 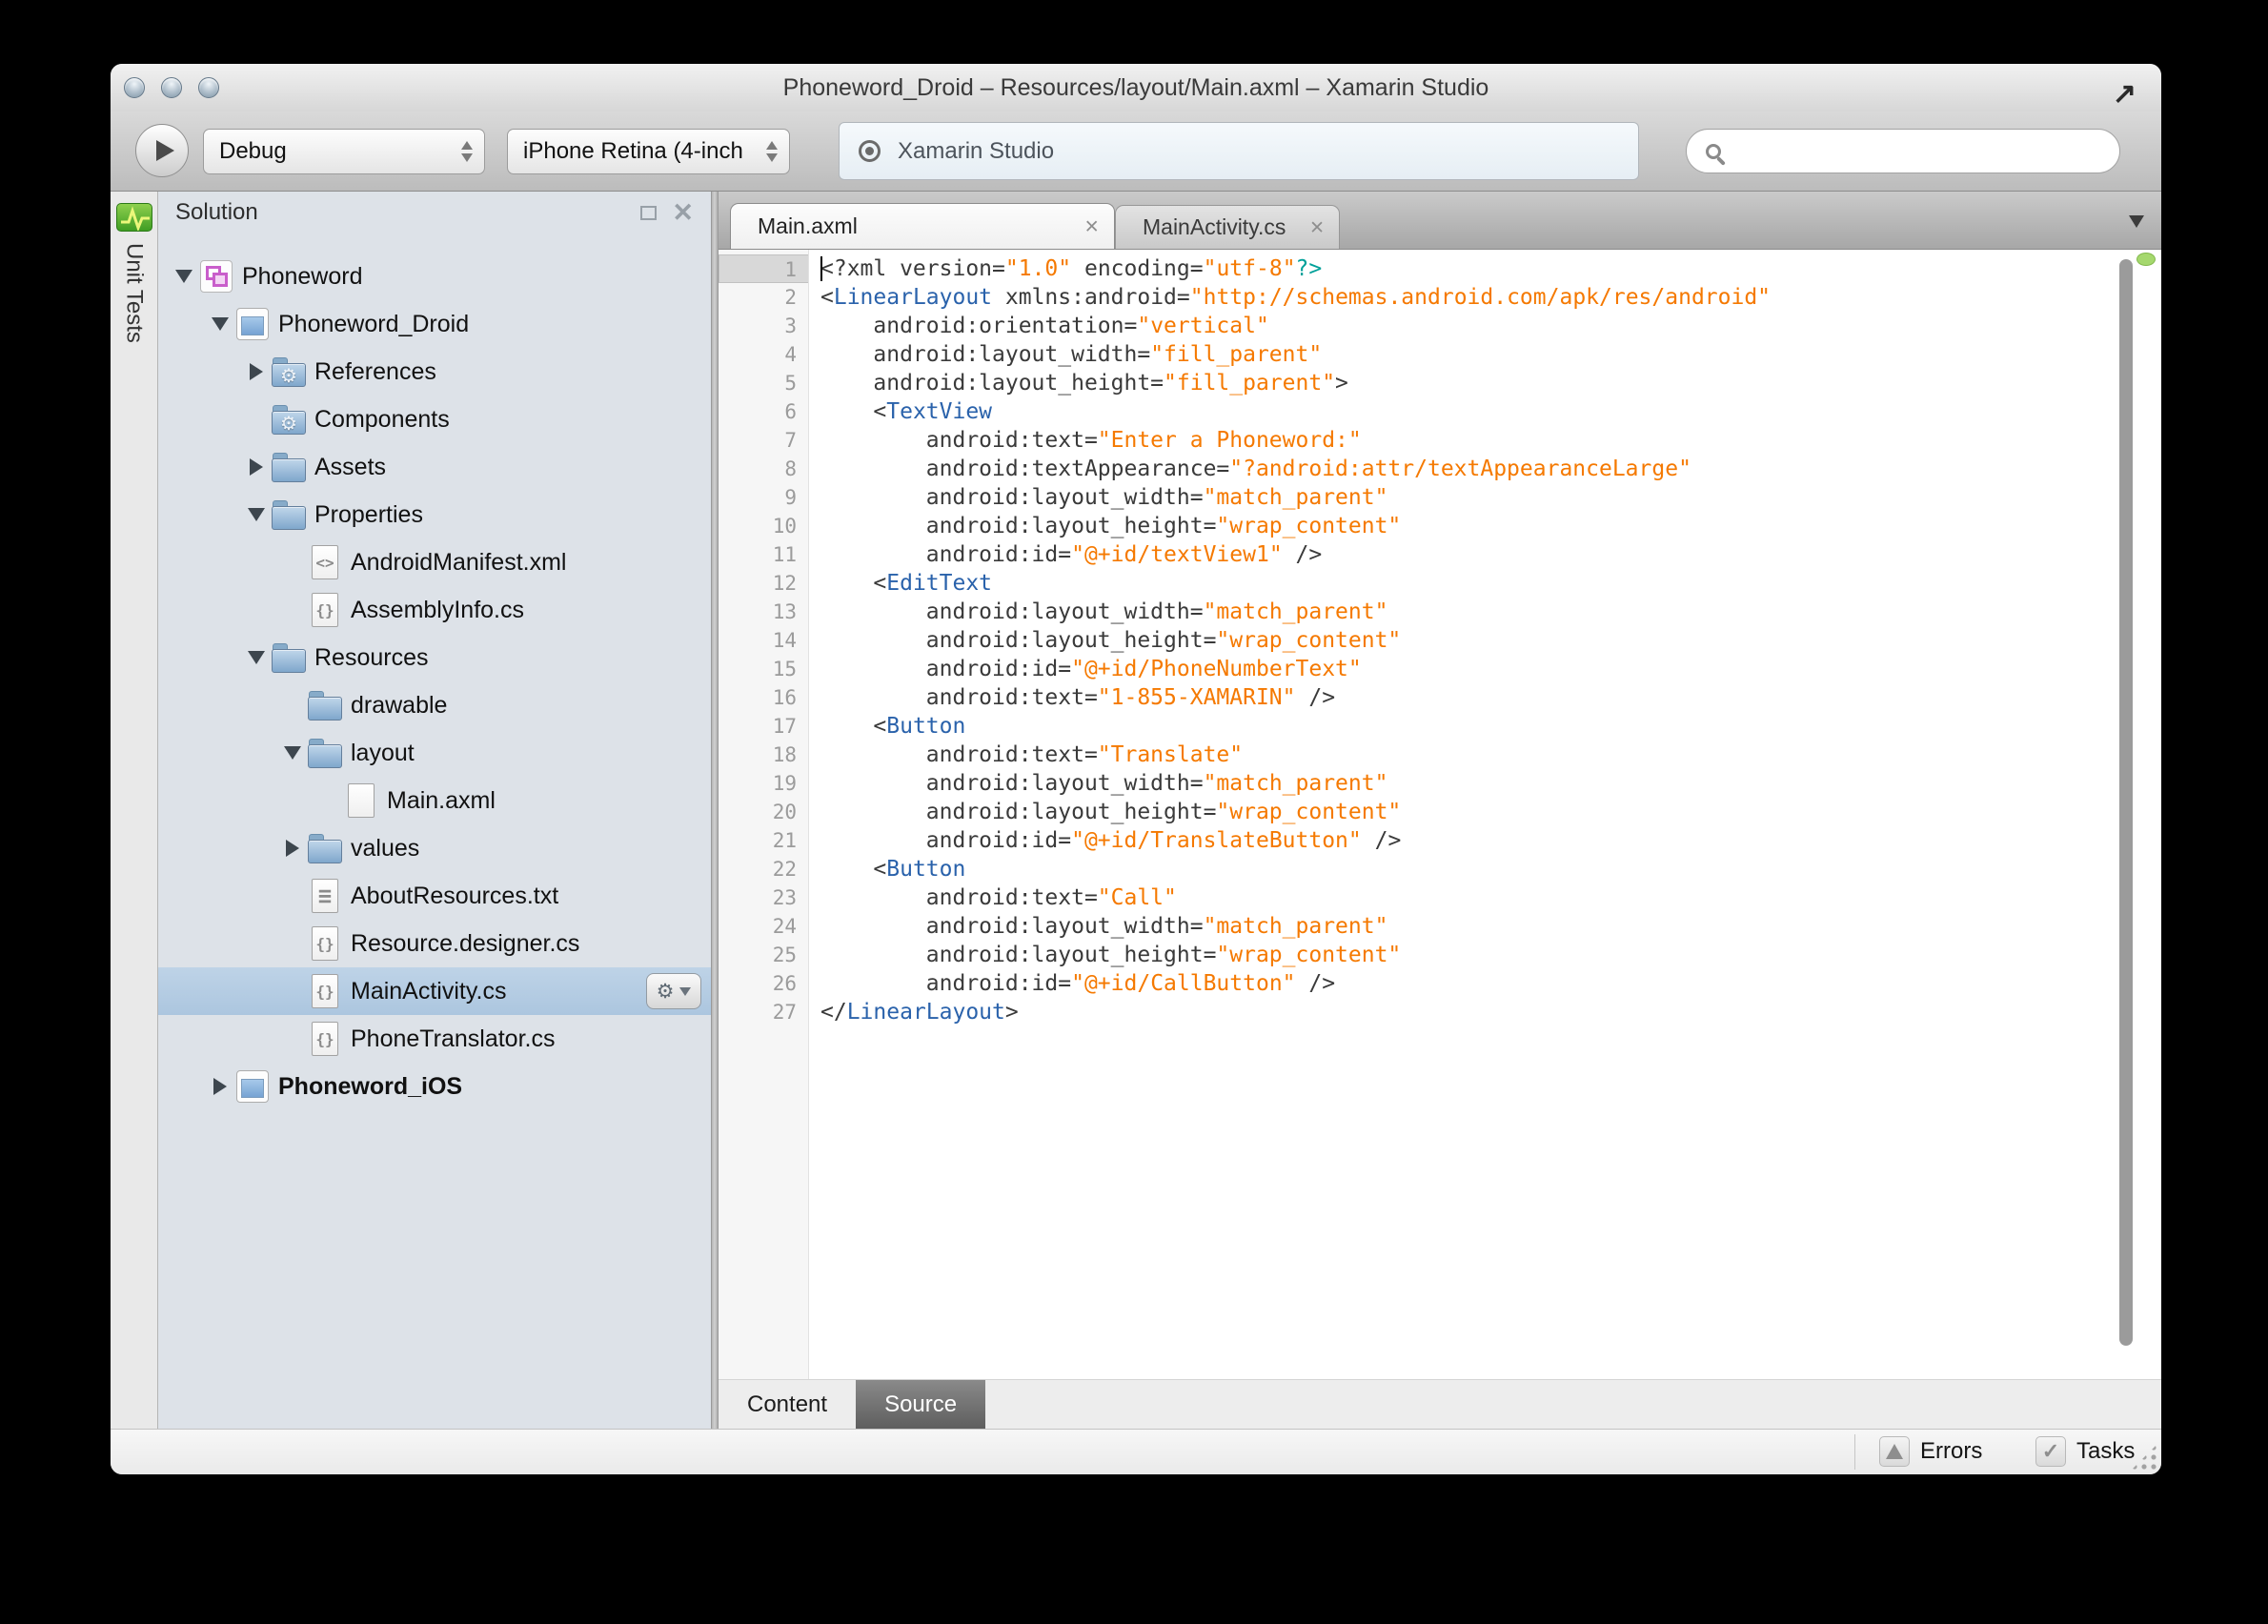 I want to click on errors-button: Errors, so click(x=1930, y=1451).